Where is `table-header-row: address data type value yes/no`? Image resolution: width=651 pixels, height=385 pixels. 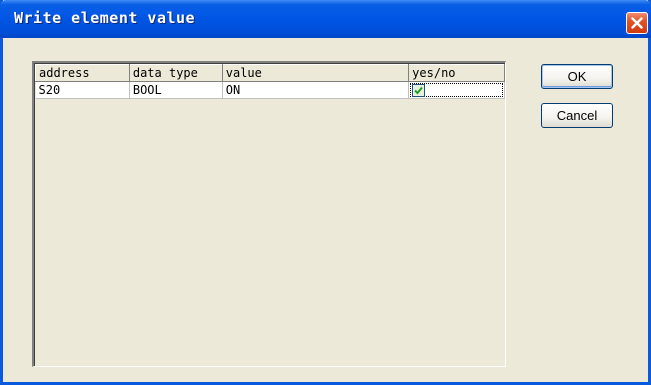
table-header-row: address data type value yes/no is located at coordinates (270, 73).